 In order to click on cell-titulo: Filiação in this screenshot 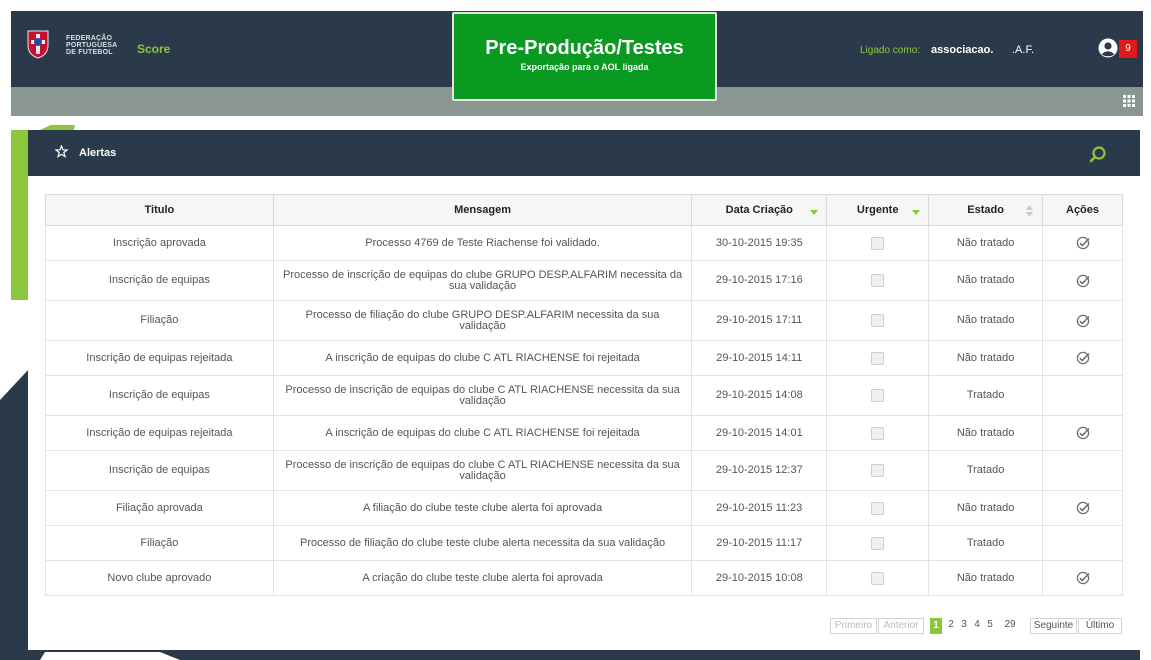, I will do `click(159, 543)`.